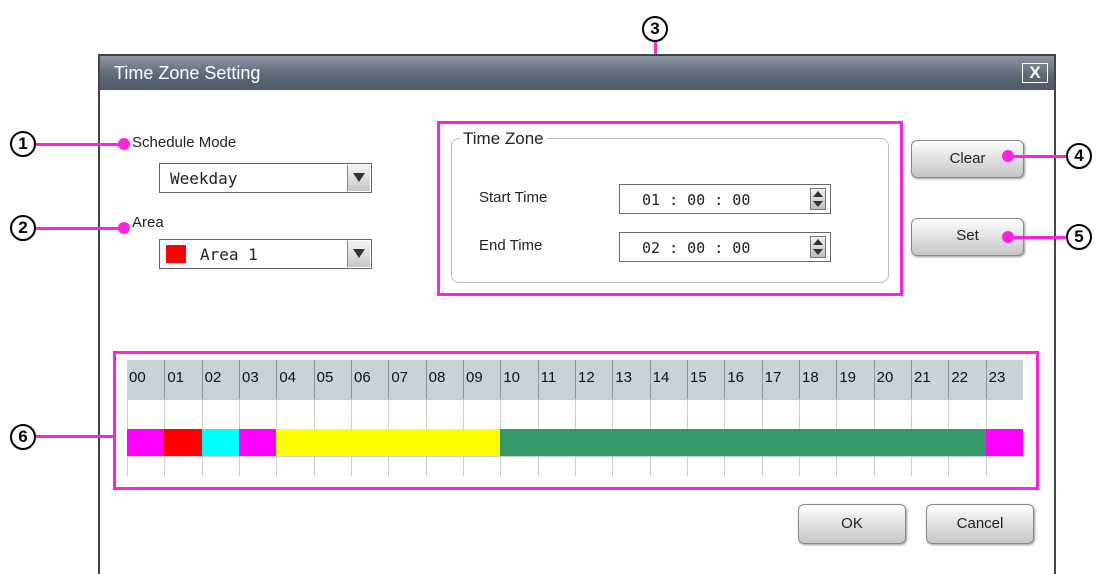 Image resolution: width=1099 pixels, height=574 pixels. What do you see at coordinates (265, 254) in the screenshot?
I see `area-select: Area 1` at bounding box center [265, 254].